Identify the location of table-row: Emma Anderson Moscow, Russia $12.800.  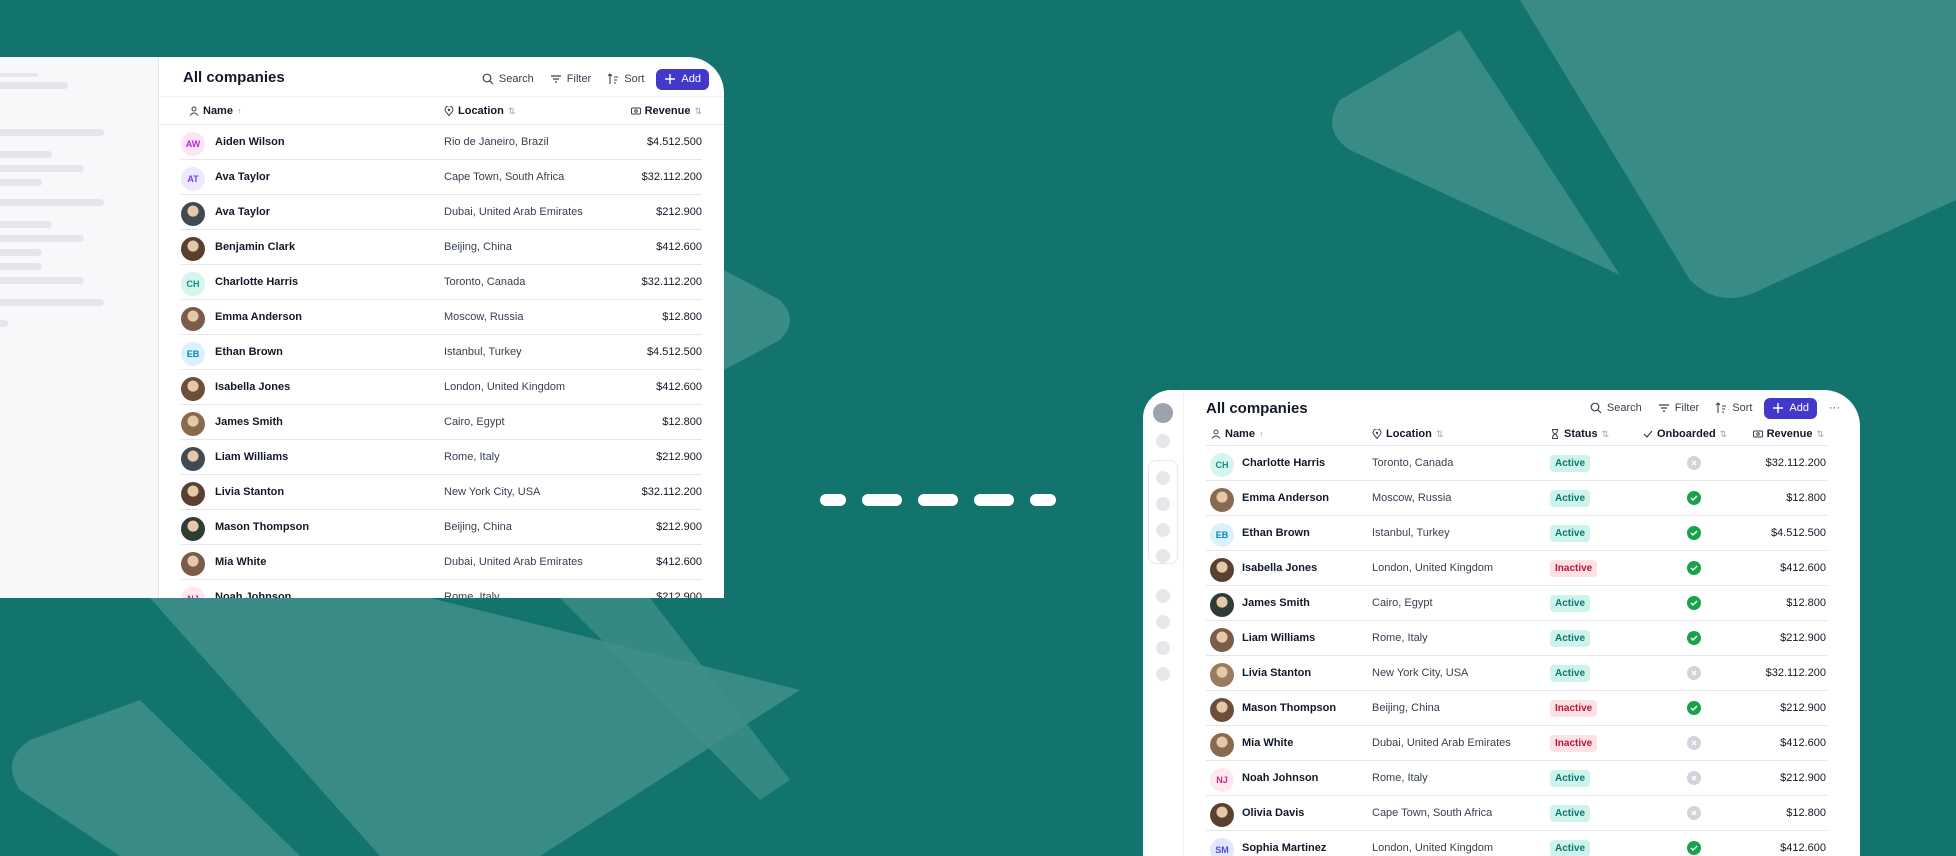
(441, 317).